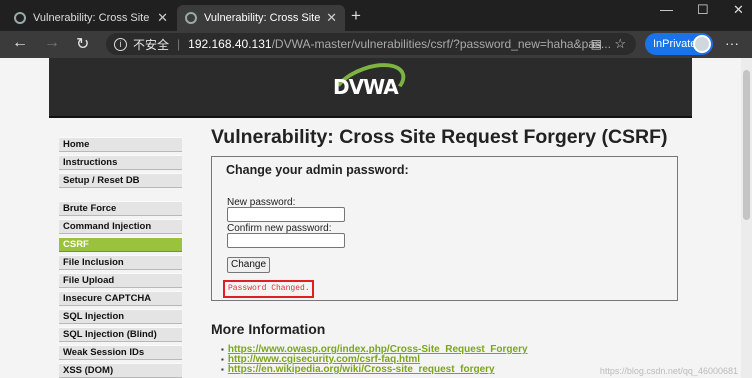  I want to click on sidebar-item-csrf: CSRF, so click(120, 244).